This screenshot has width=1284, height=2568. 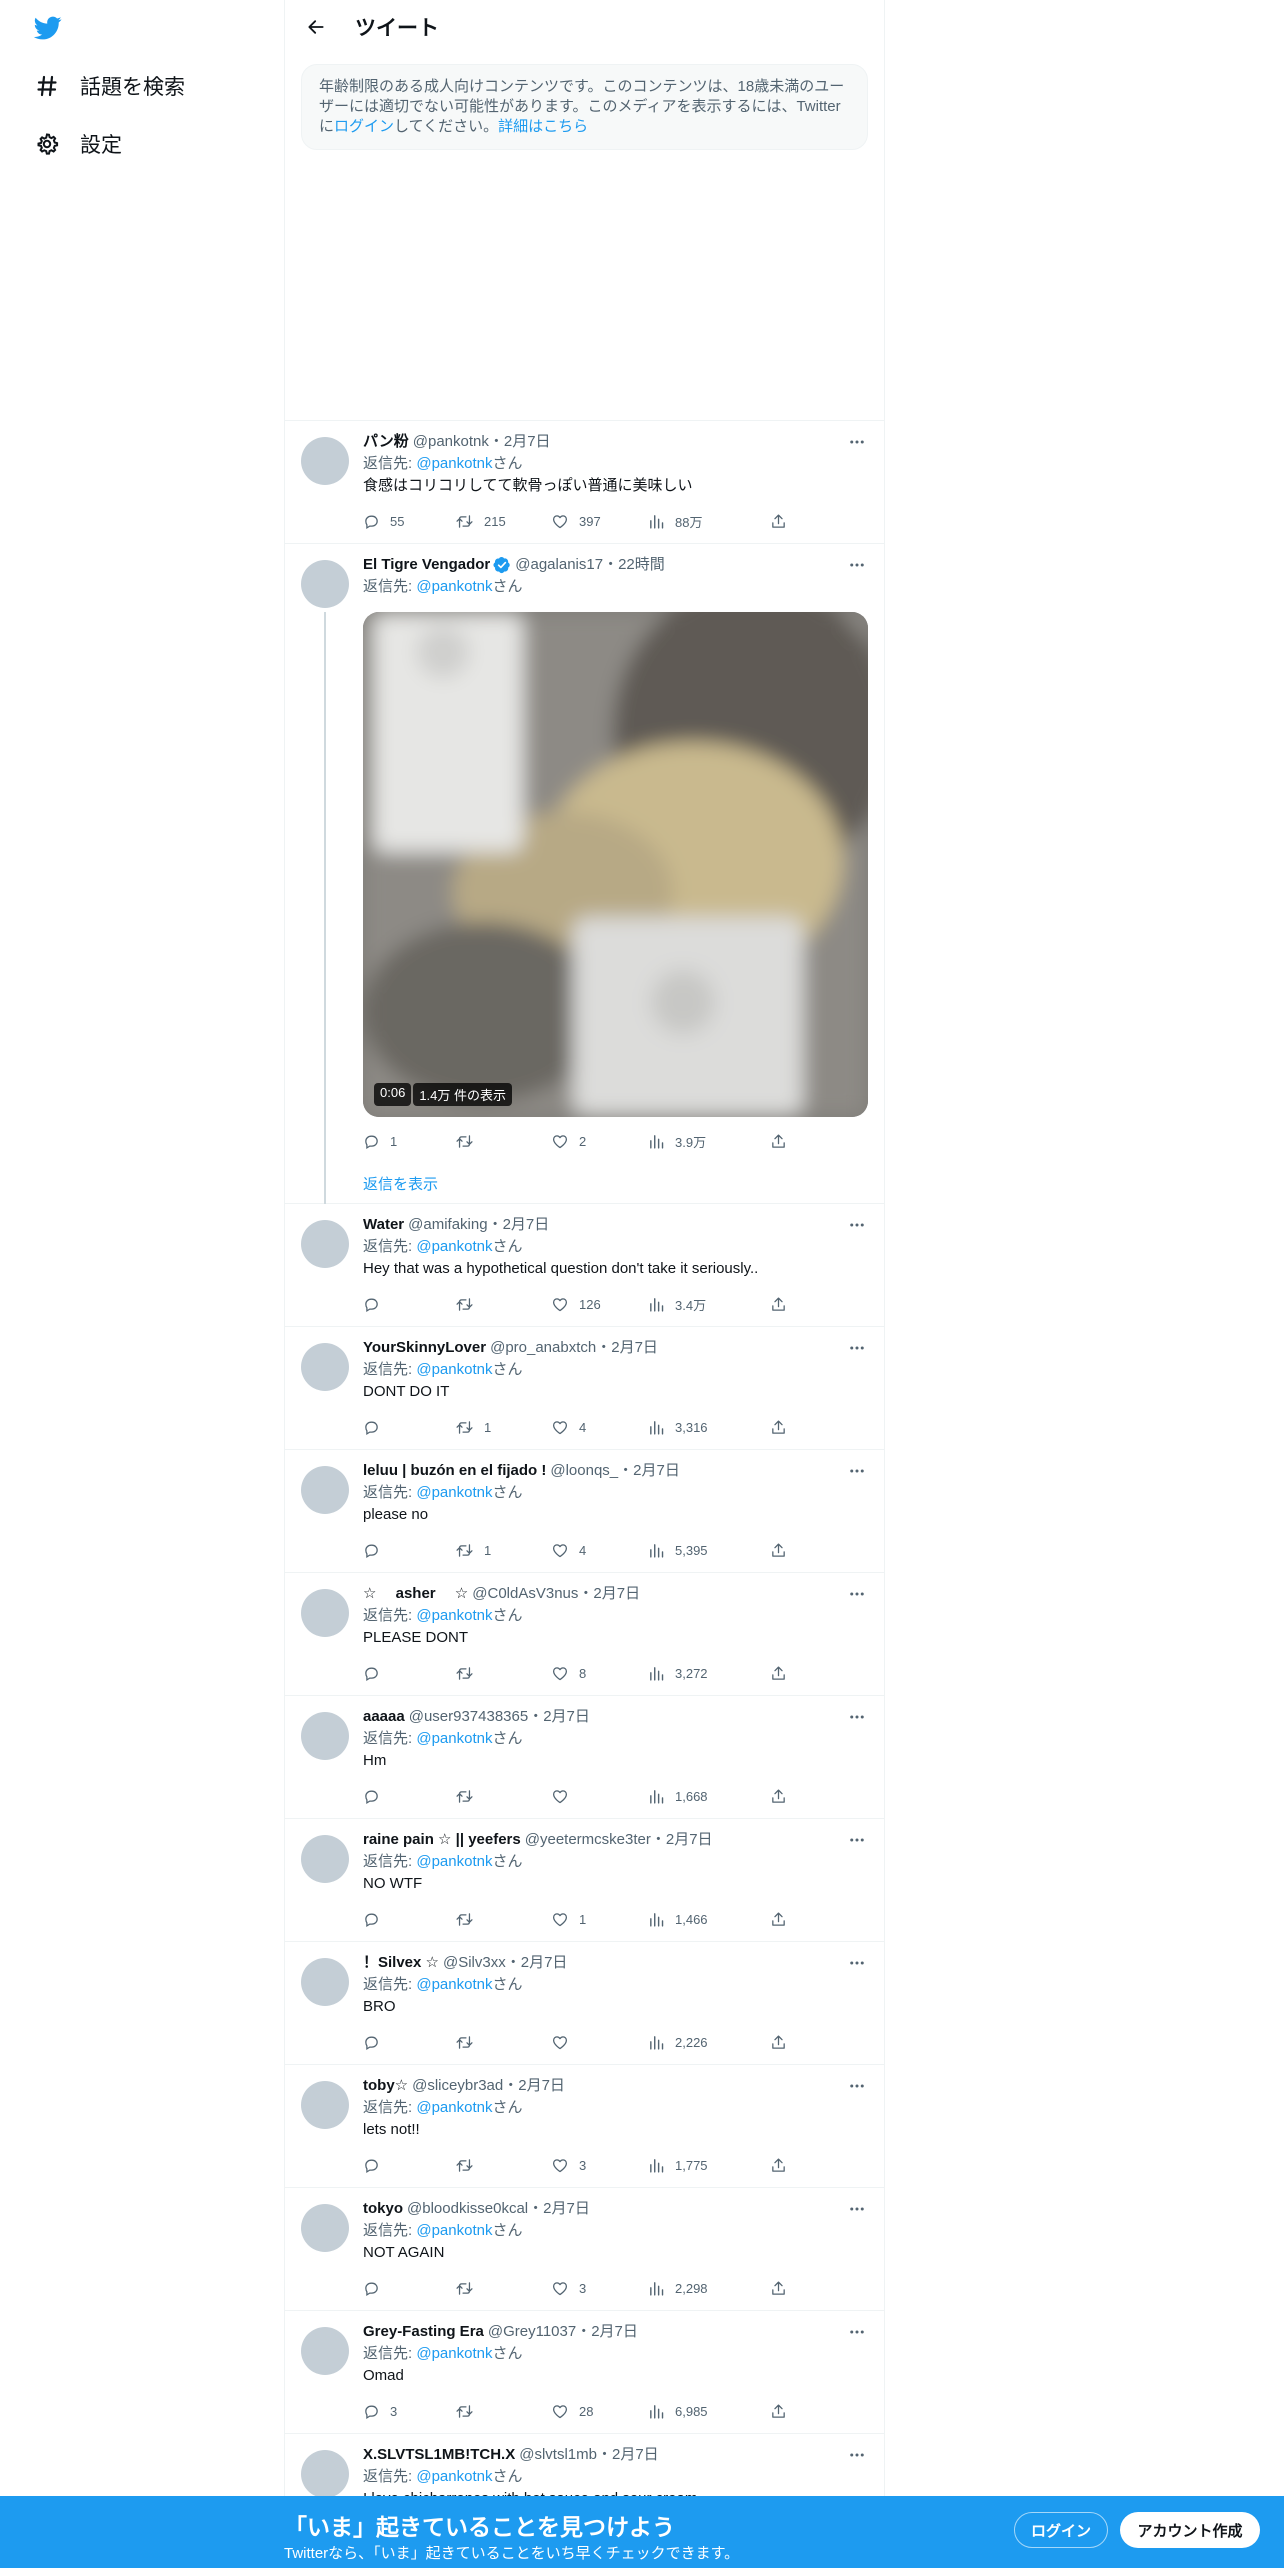 I want to click on login-button: ログイン, so click(x=1061, y=2530).